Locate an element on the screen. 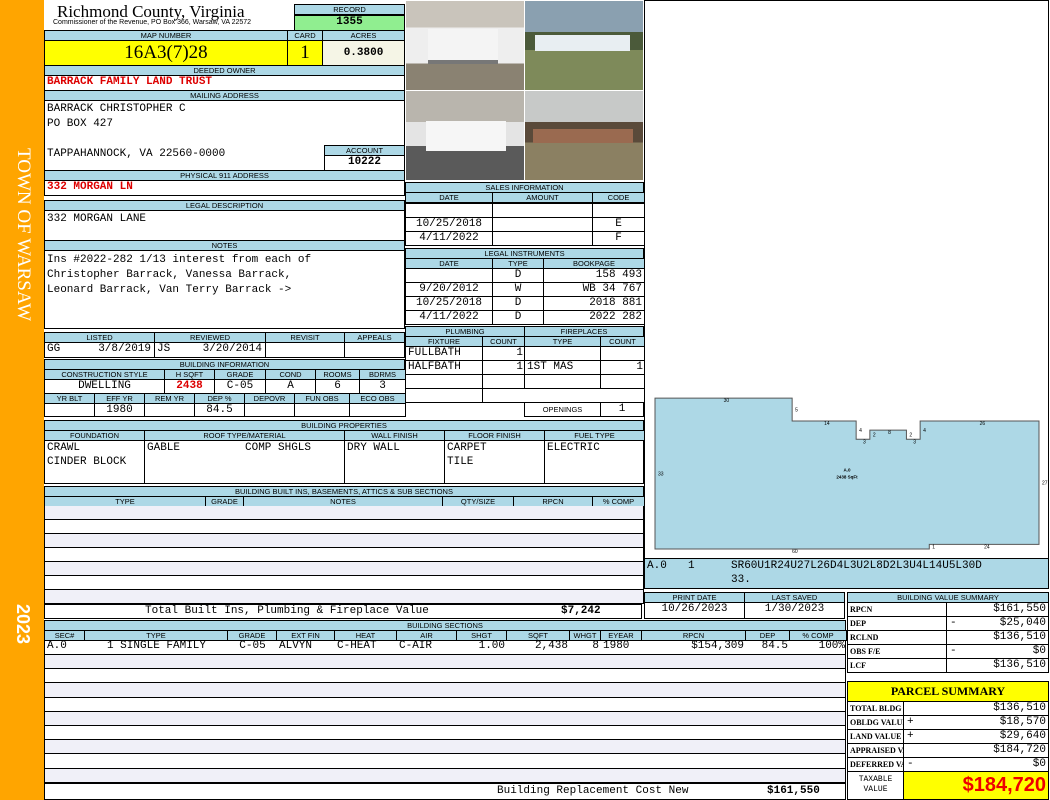  parcel-summary-value: $136,510 is located at coordinates (976, 708).